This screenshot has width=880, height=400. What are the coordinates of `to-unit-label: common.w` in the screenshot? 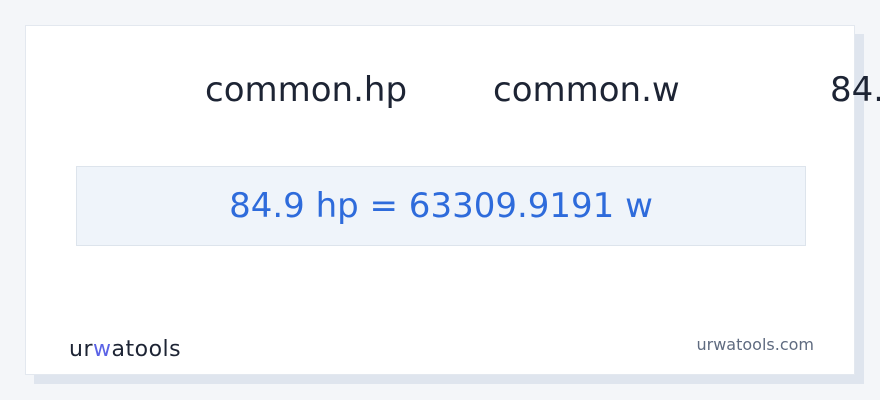 It's located at (586, 90).